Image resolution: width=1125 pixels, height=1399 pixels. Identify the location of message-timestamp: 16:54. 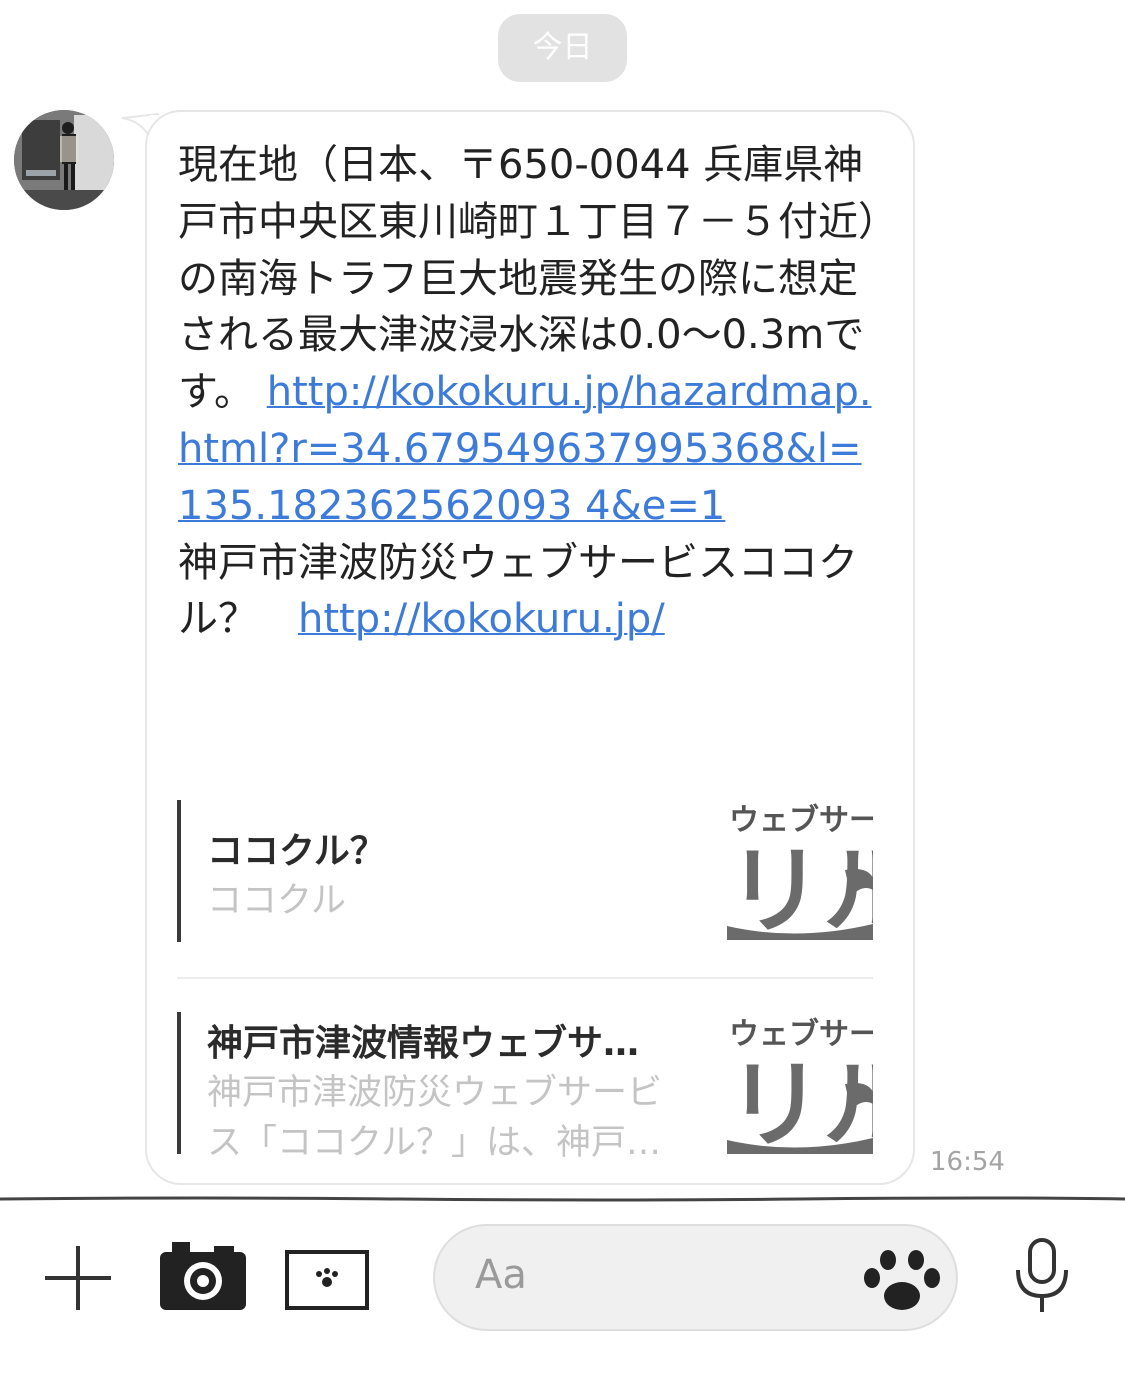
(967, 1162).